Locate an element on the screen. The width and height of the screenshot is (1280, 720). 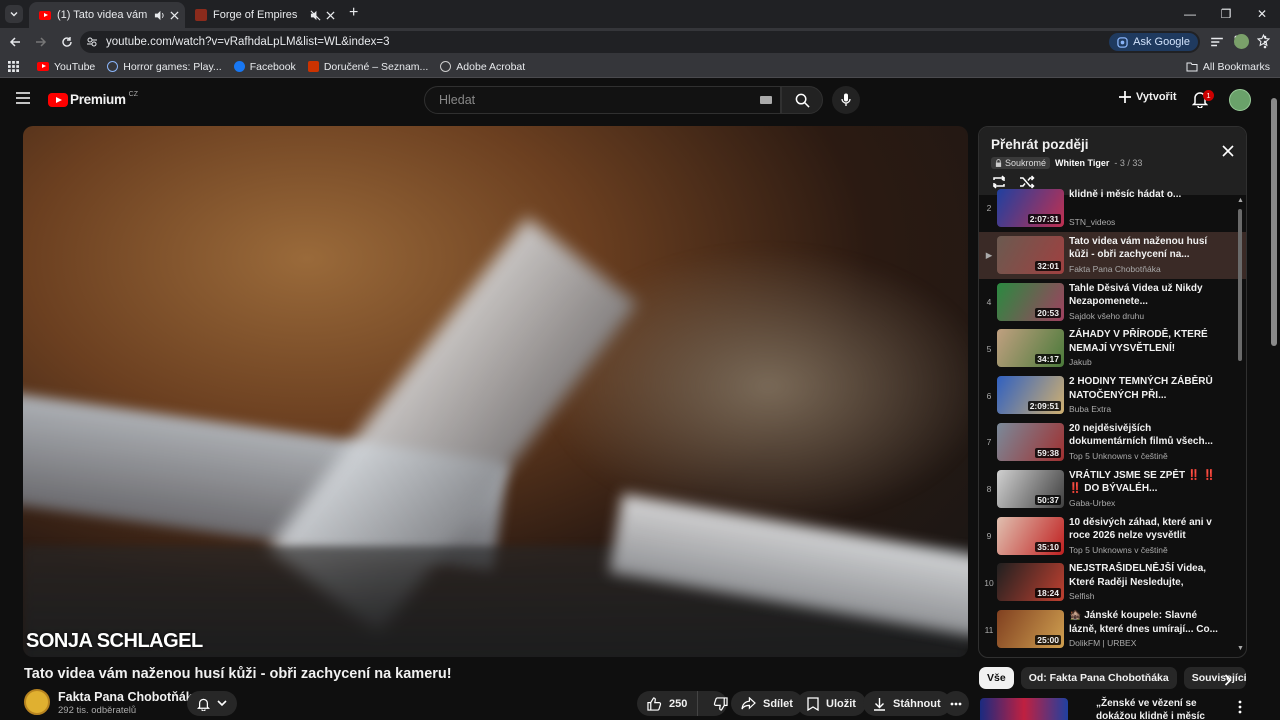
playlist-owner: Whiten Tiger is located at coordinates (1082, 163).